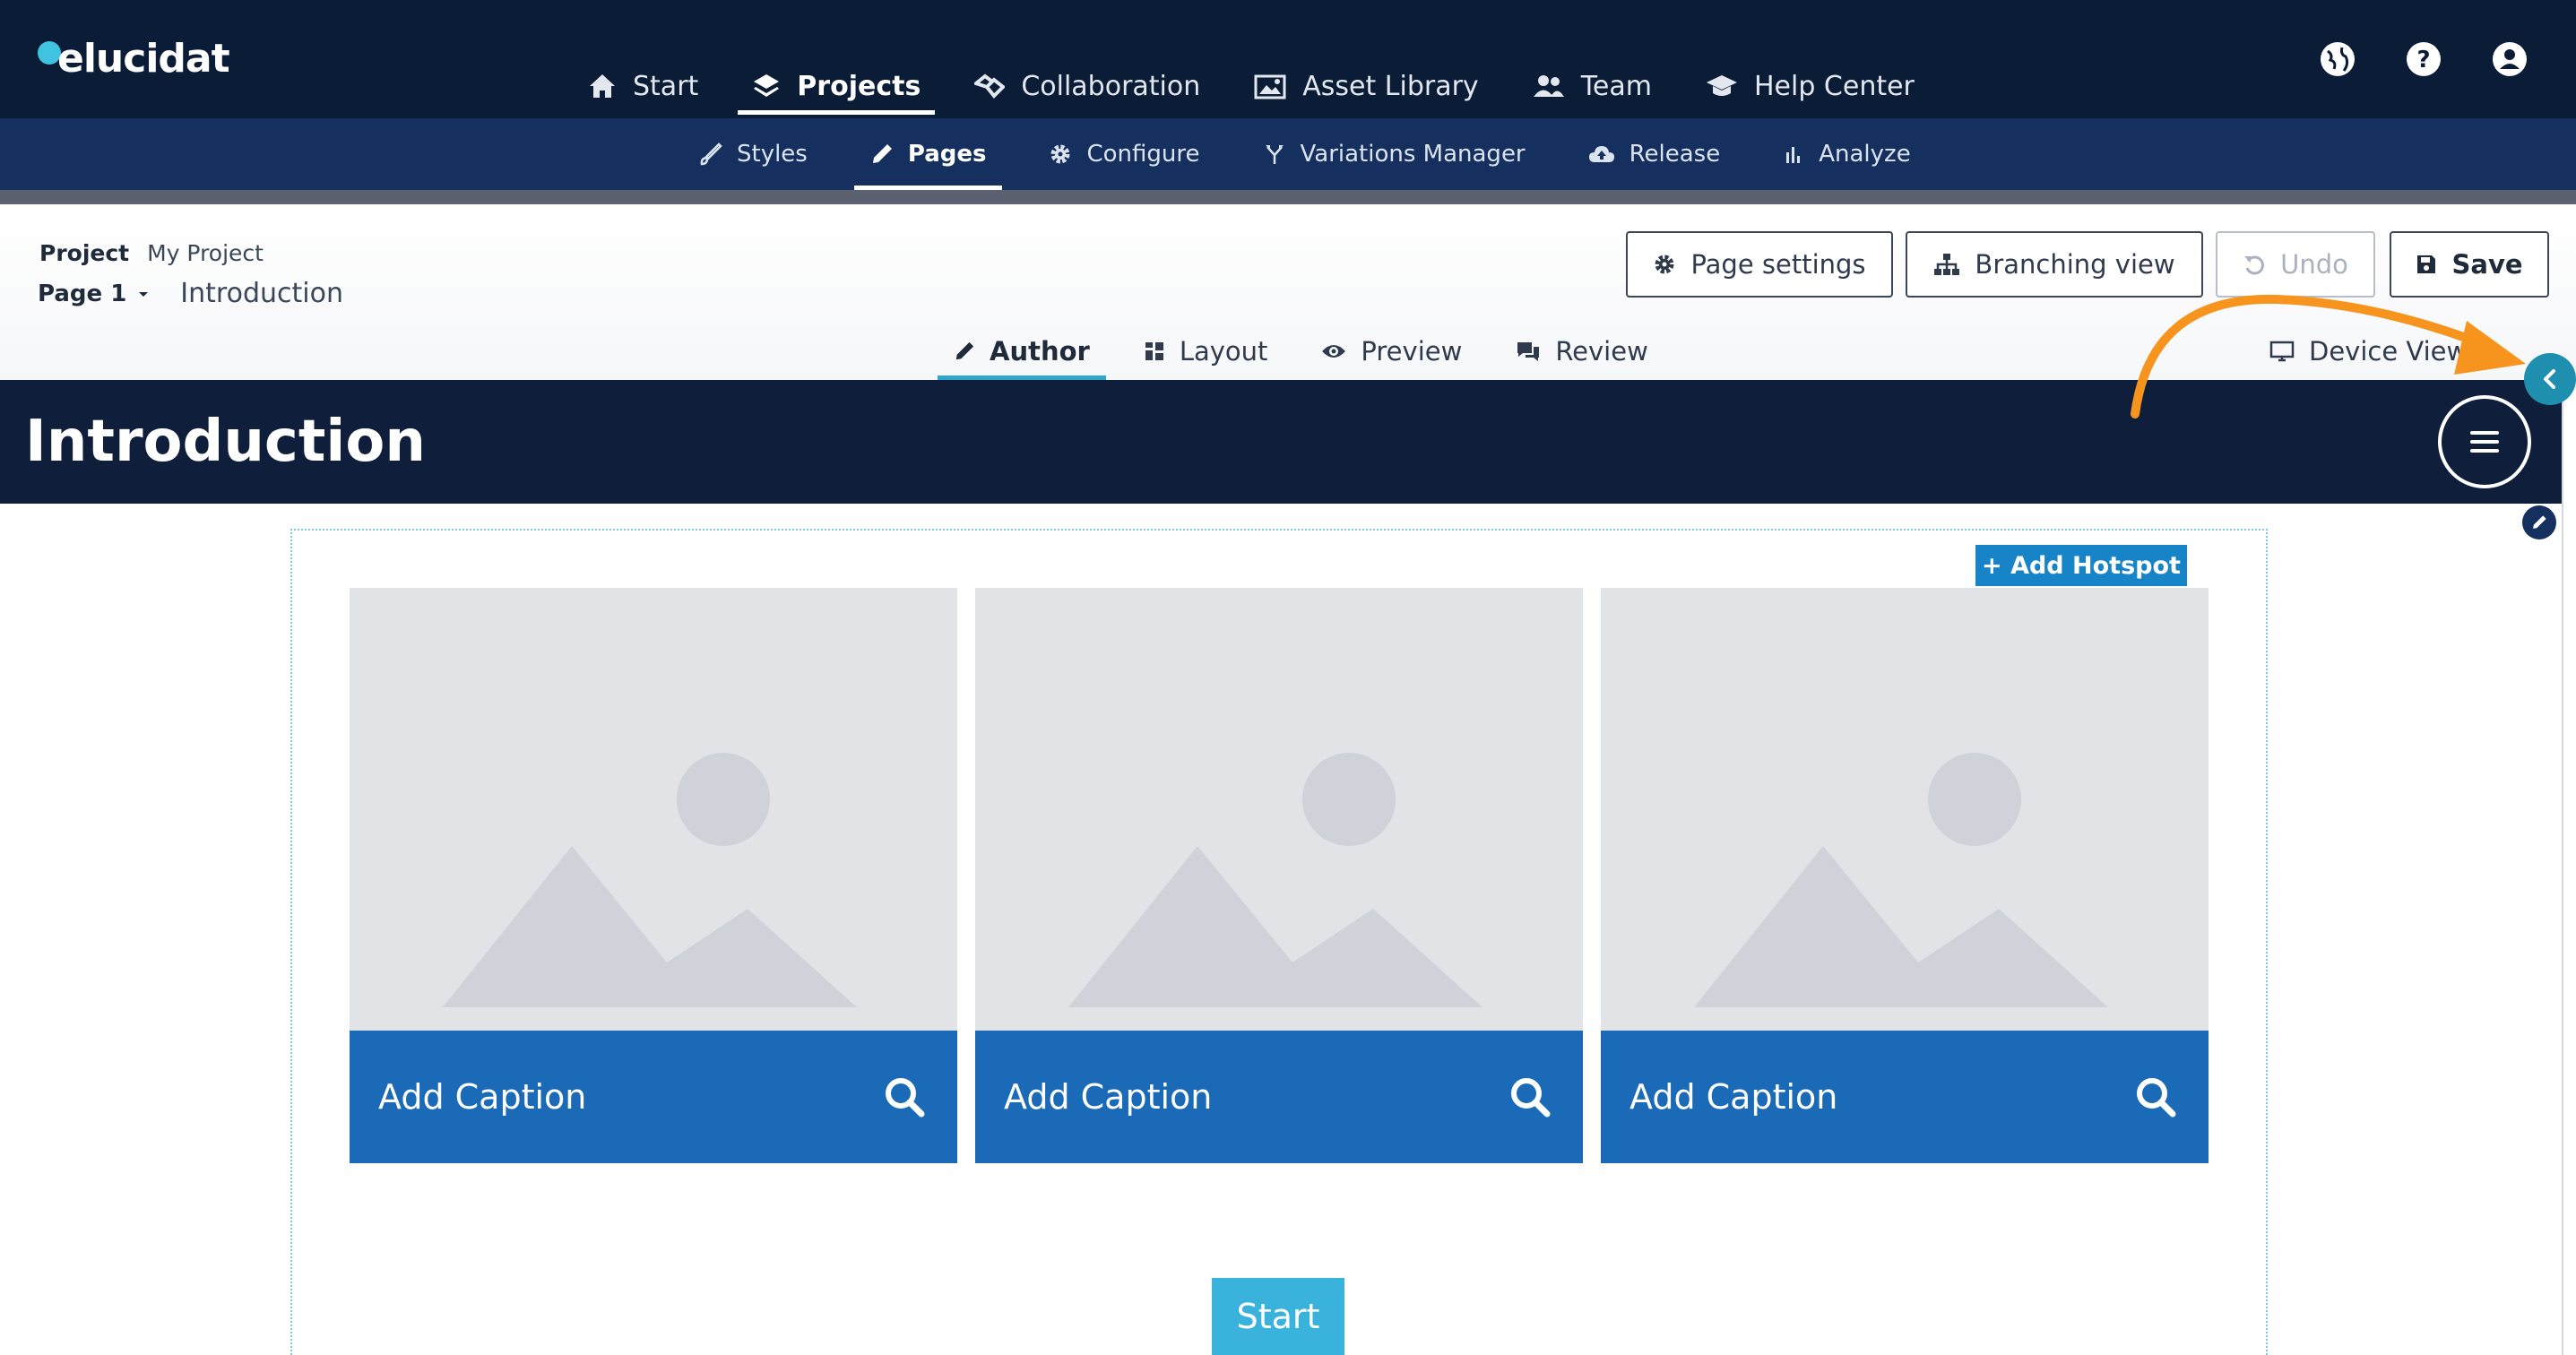 The image size is (2576, 1355). I want to click on nav-item-help-center: Help Center, so click(1810, 86).